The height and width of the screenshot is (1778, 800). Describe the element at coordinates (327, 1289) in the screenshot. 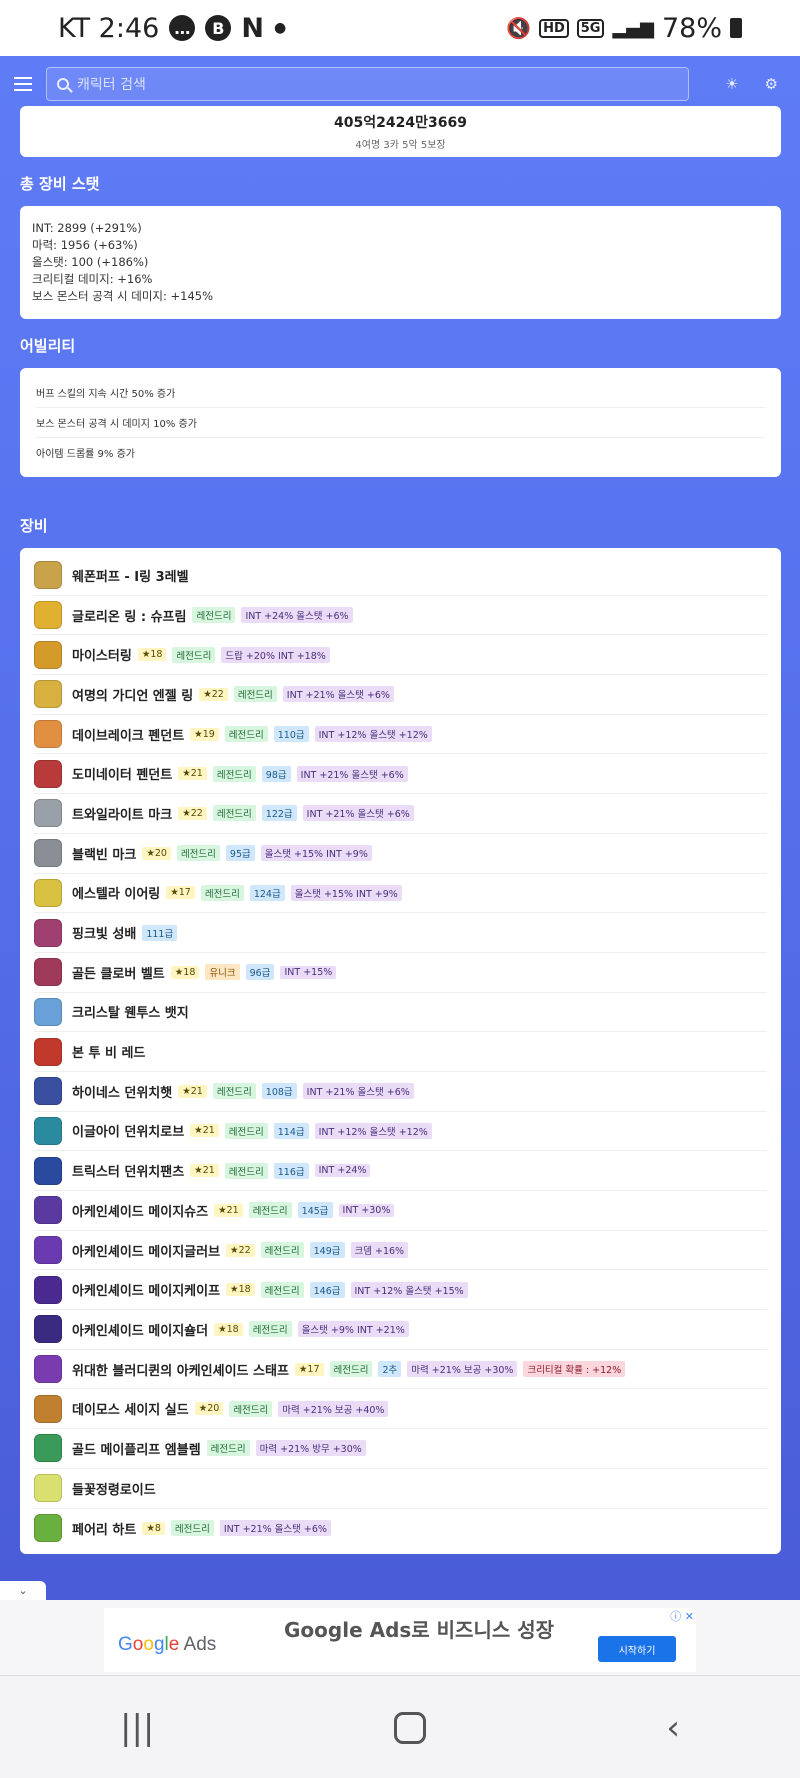

I see `grade-tag: 146급` at that location.